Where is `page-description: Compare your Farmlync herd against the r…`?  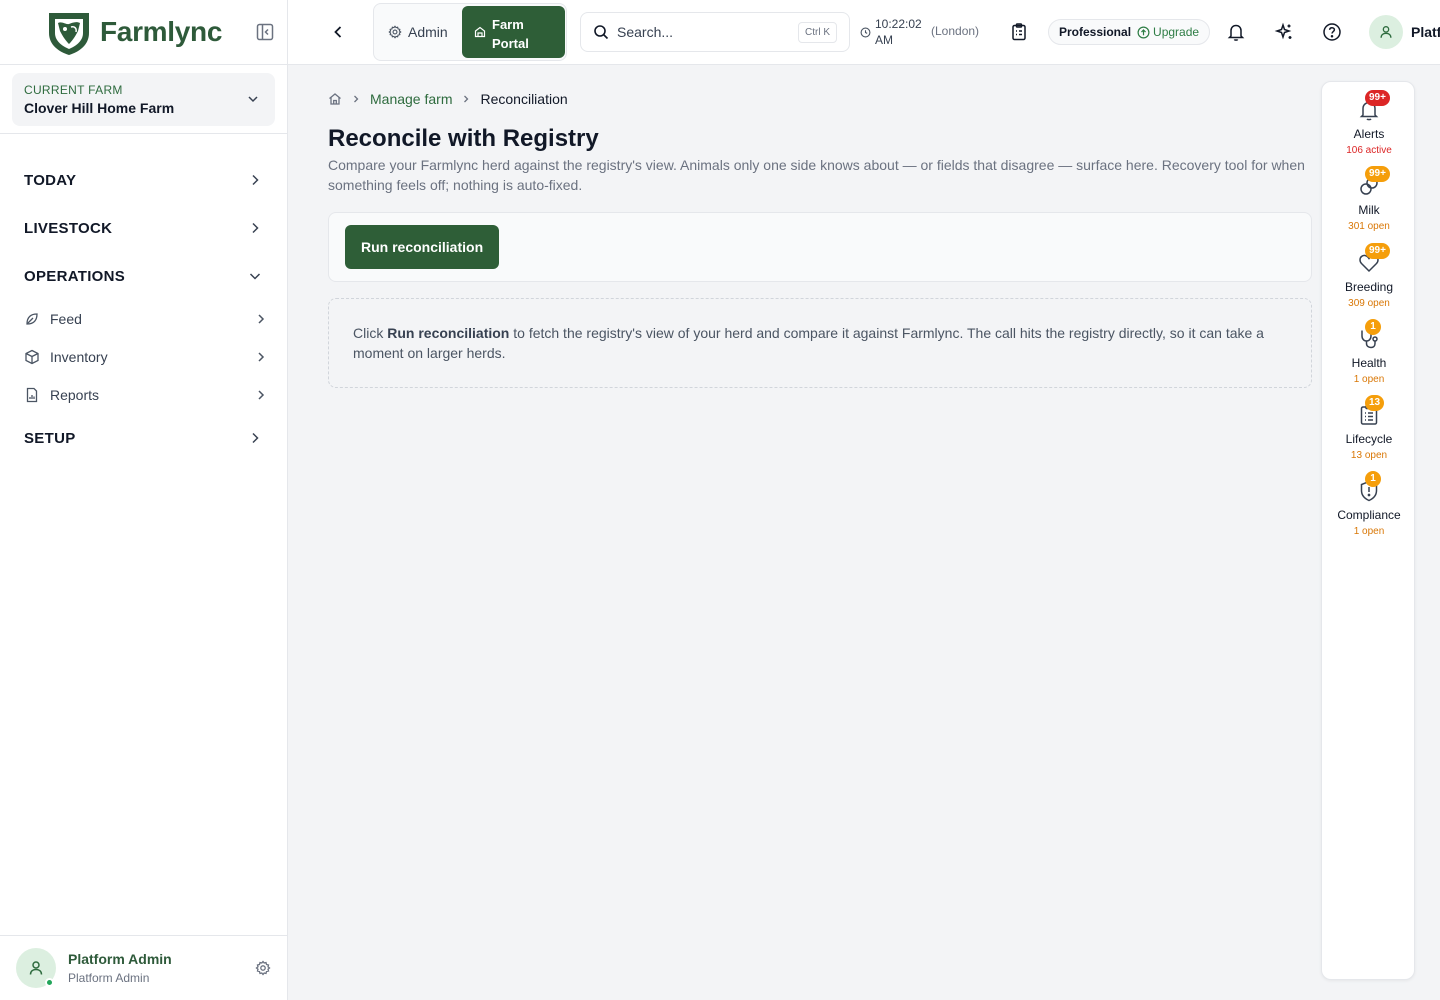
page-description: Compare your Farmlync herd against the r… is located at coordinates (816, 175).